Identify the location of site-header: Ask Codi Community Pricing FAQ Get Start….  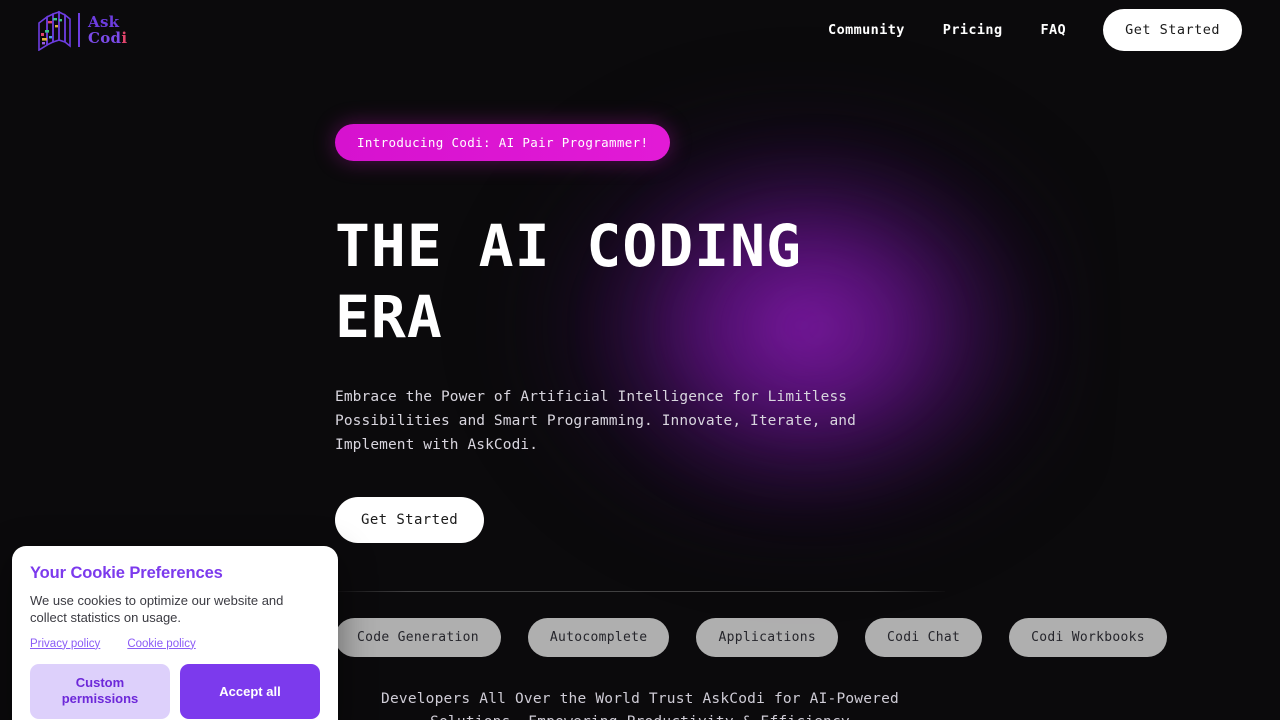
(640, 30).